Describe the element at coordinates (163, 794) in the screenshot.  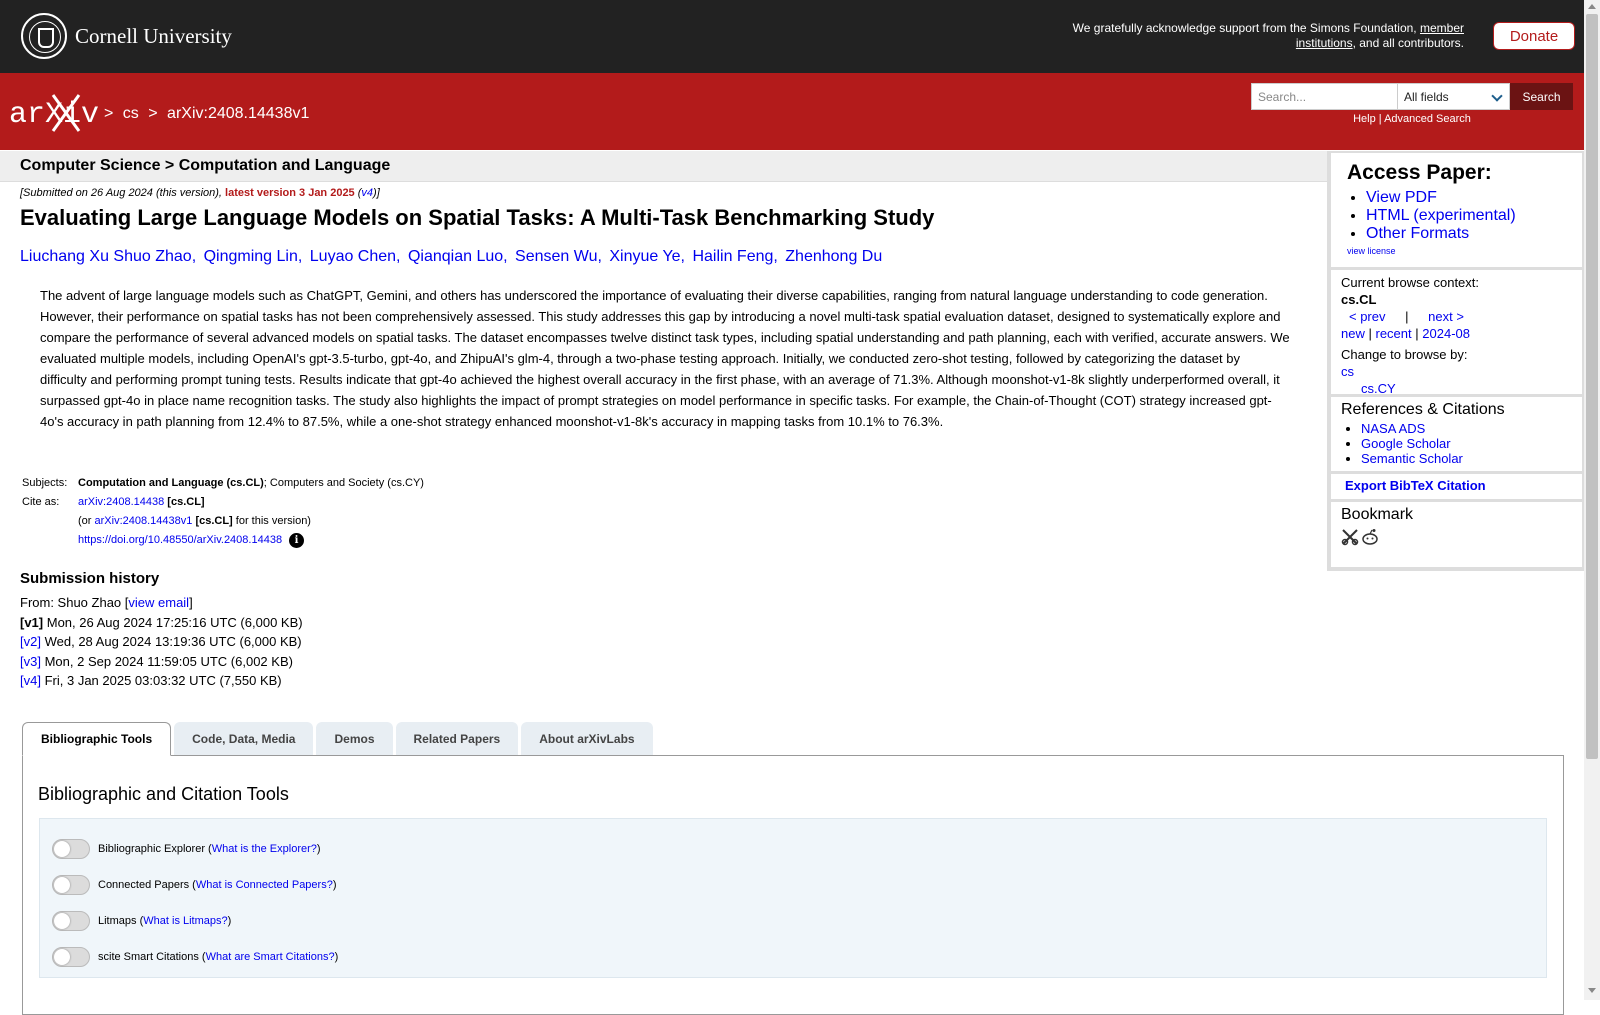
I see `tools-title: Bibliographic and Citation Tools` at that location.